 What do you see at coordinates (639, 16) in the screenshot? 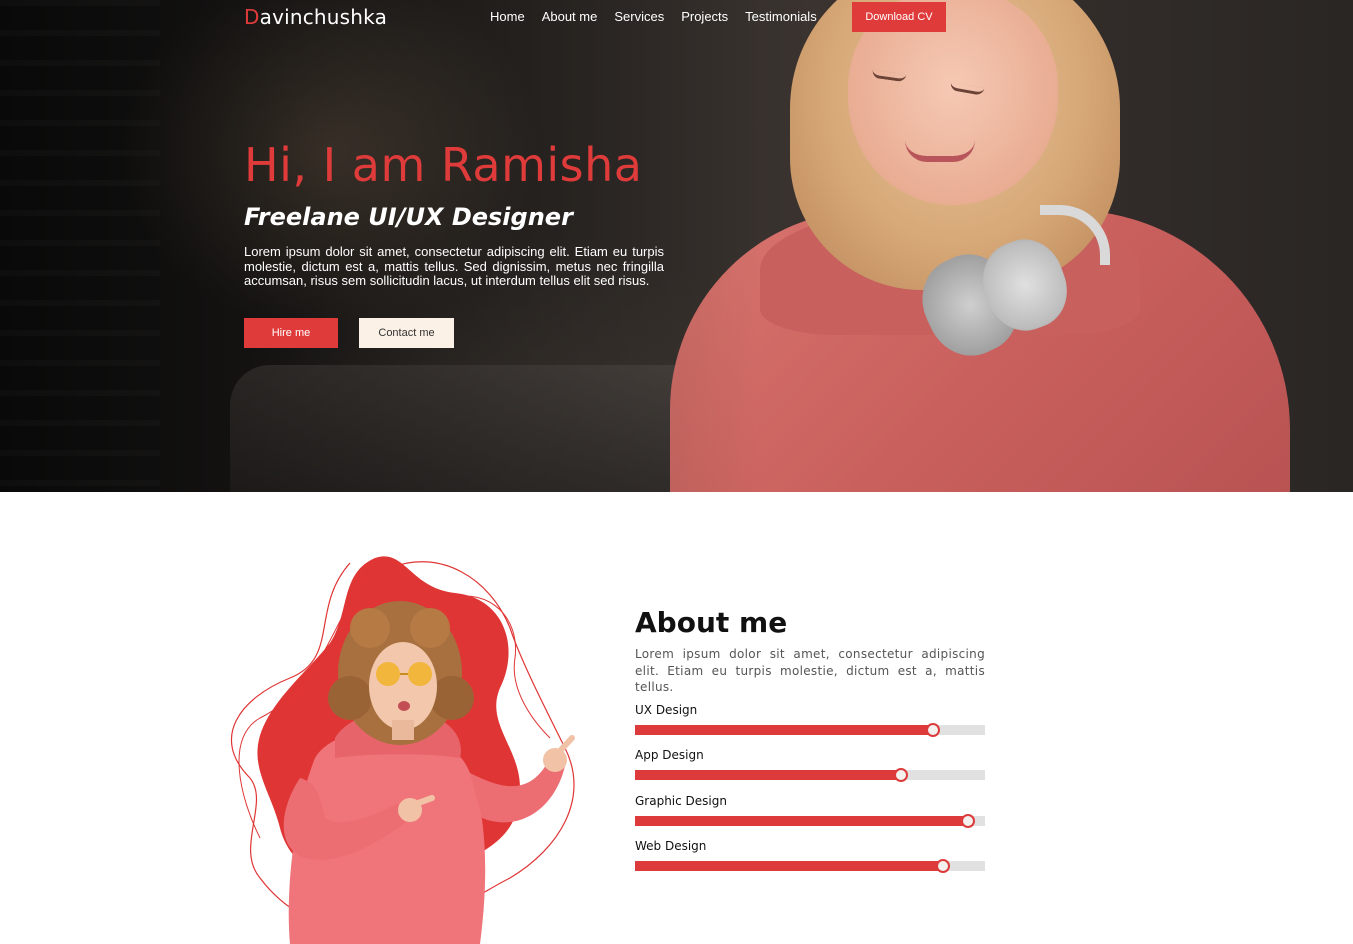
I see `nav-link-services: Services` at bounding box center [639, 16].